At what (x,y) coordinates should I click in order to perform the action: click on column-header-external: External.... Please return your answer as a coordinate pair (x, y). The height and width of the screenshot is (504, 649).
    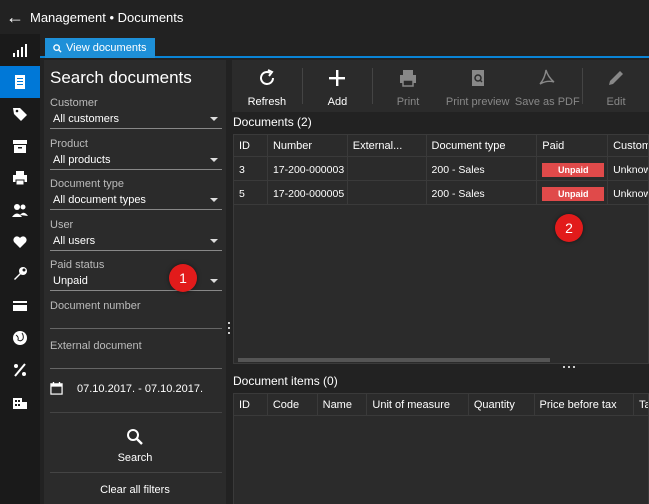
    Looking at the image, I should click on (387, 145).